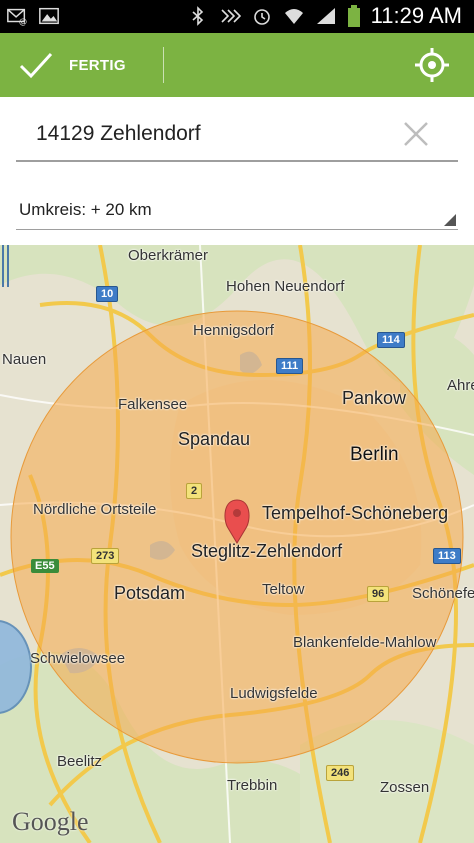  I want to click on map-label: Ludwigsfelde, so click(274, 693).